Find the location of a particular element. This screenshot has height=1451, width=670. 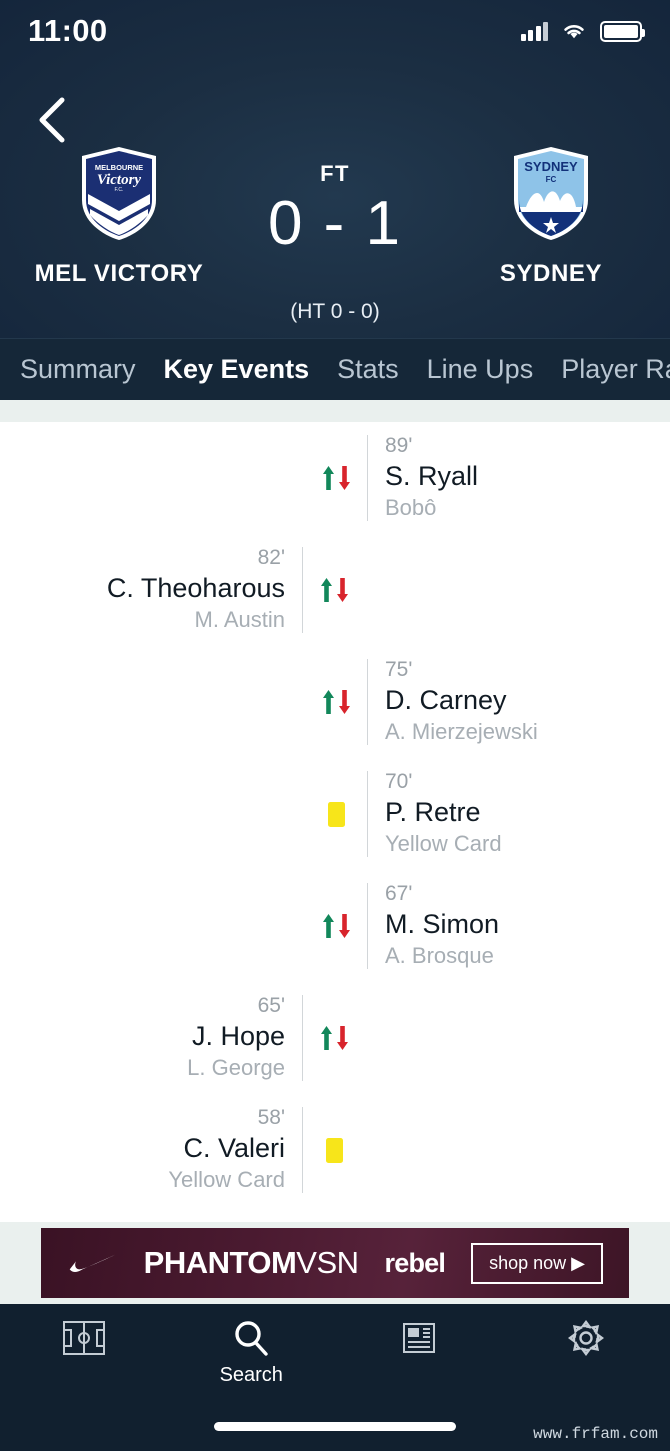

status-bar: 11:00 is located at coordinates (335, 31).